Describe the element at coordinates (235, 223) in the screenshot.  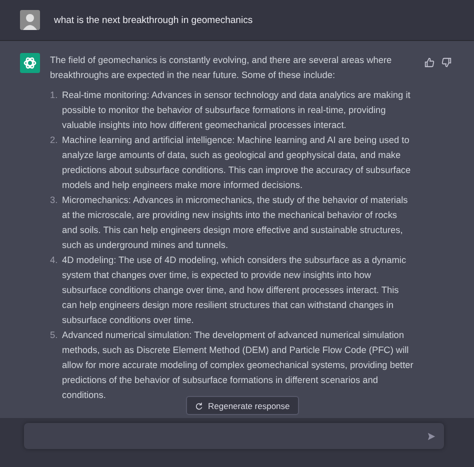
I see `list-item-text: Micromechanics: Advances in micromechanics, the study of the behavior of materials at the microscale, are providing new insights into the mechanical behavior of rocks and soils. This can help engineers design more effective and sustainable structures, such as underground mines and tunnels.` at that location.